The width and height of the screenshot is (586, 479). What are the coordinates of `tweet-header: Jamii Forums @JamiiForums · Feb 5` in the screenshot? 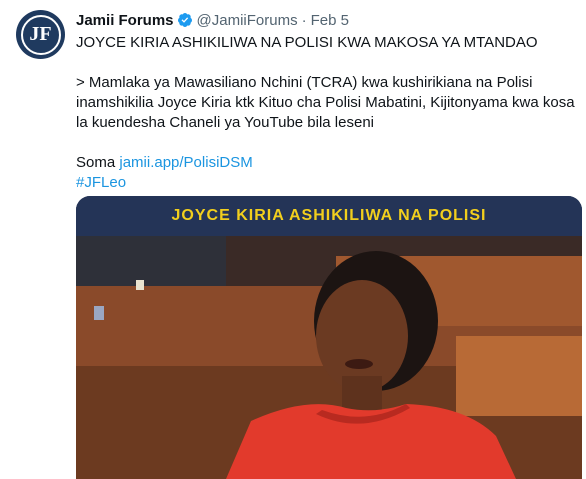 It's located at (212, 20).